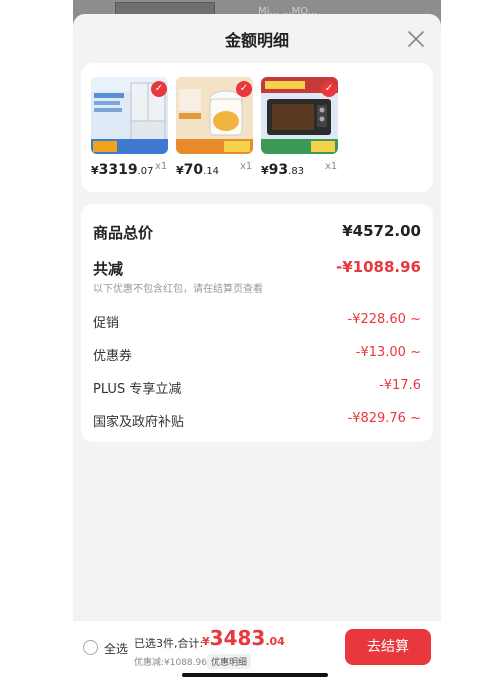 The height and width of the screenshot is (680, 500). I want to click on discount-value: -¥13.00 ~, so click(388, 352).